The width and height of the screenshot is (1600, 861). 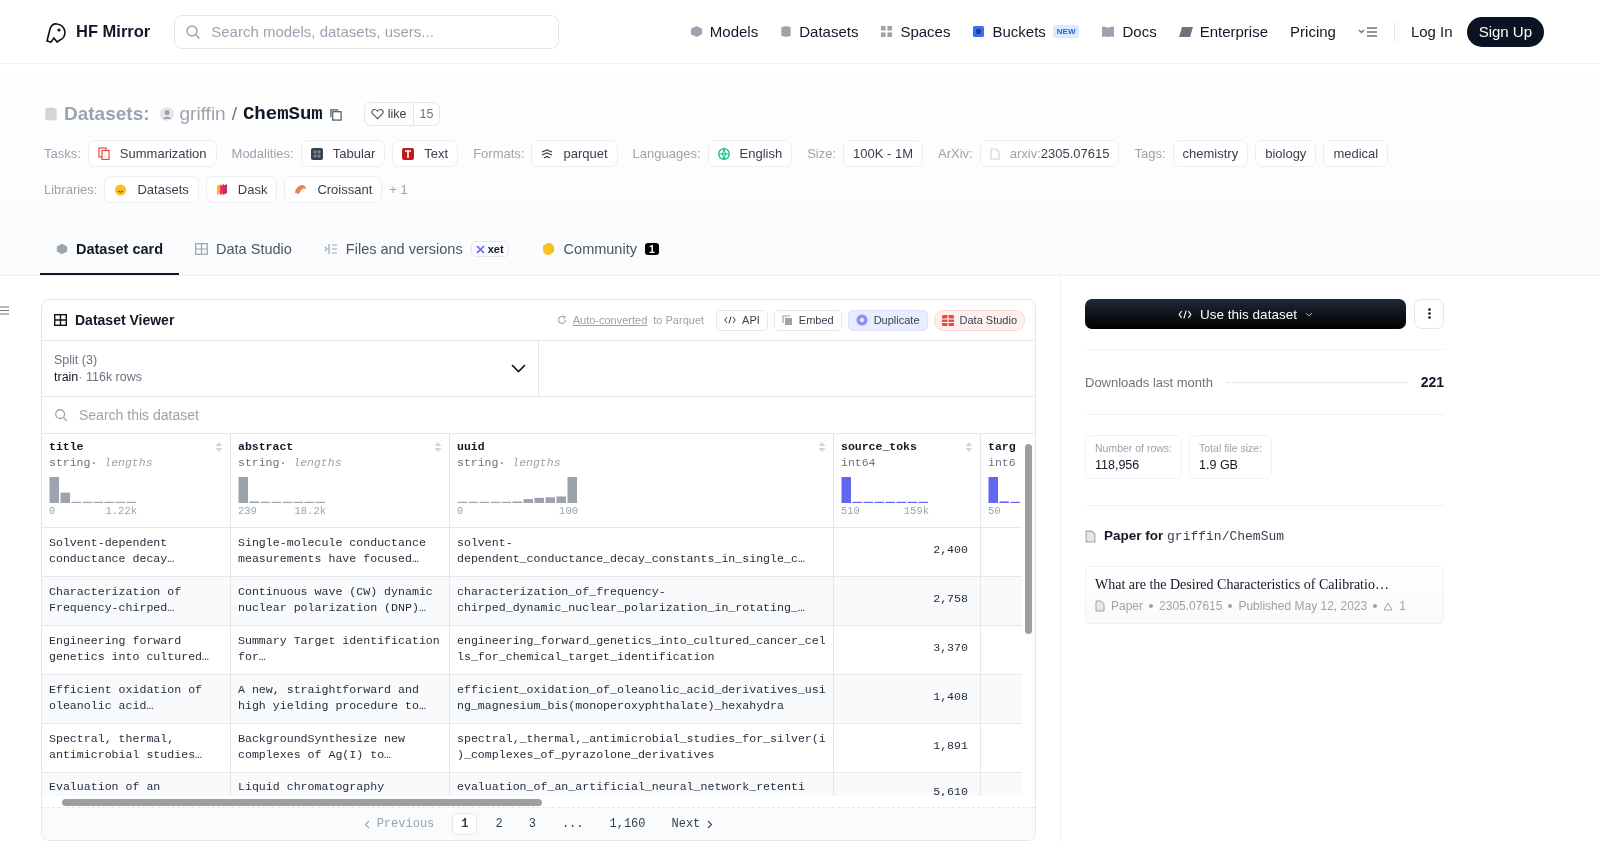 I want to click on dataset-search-field: Search this dataset, so click(x=538, y=415).